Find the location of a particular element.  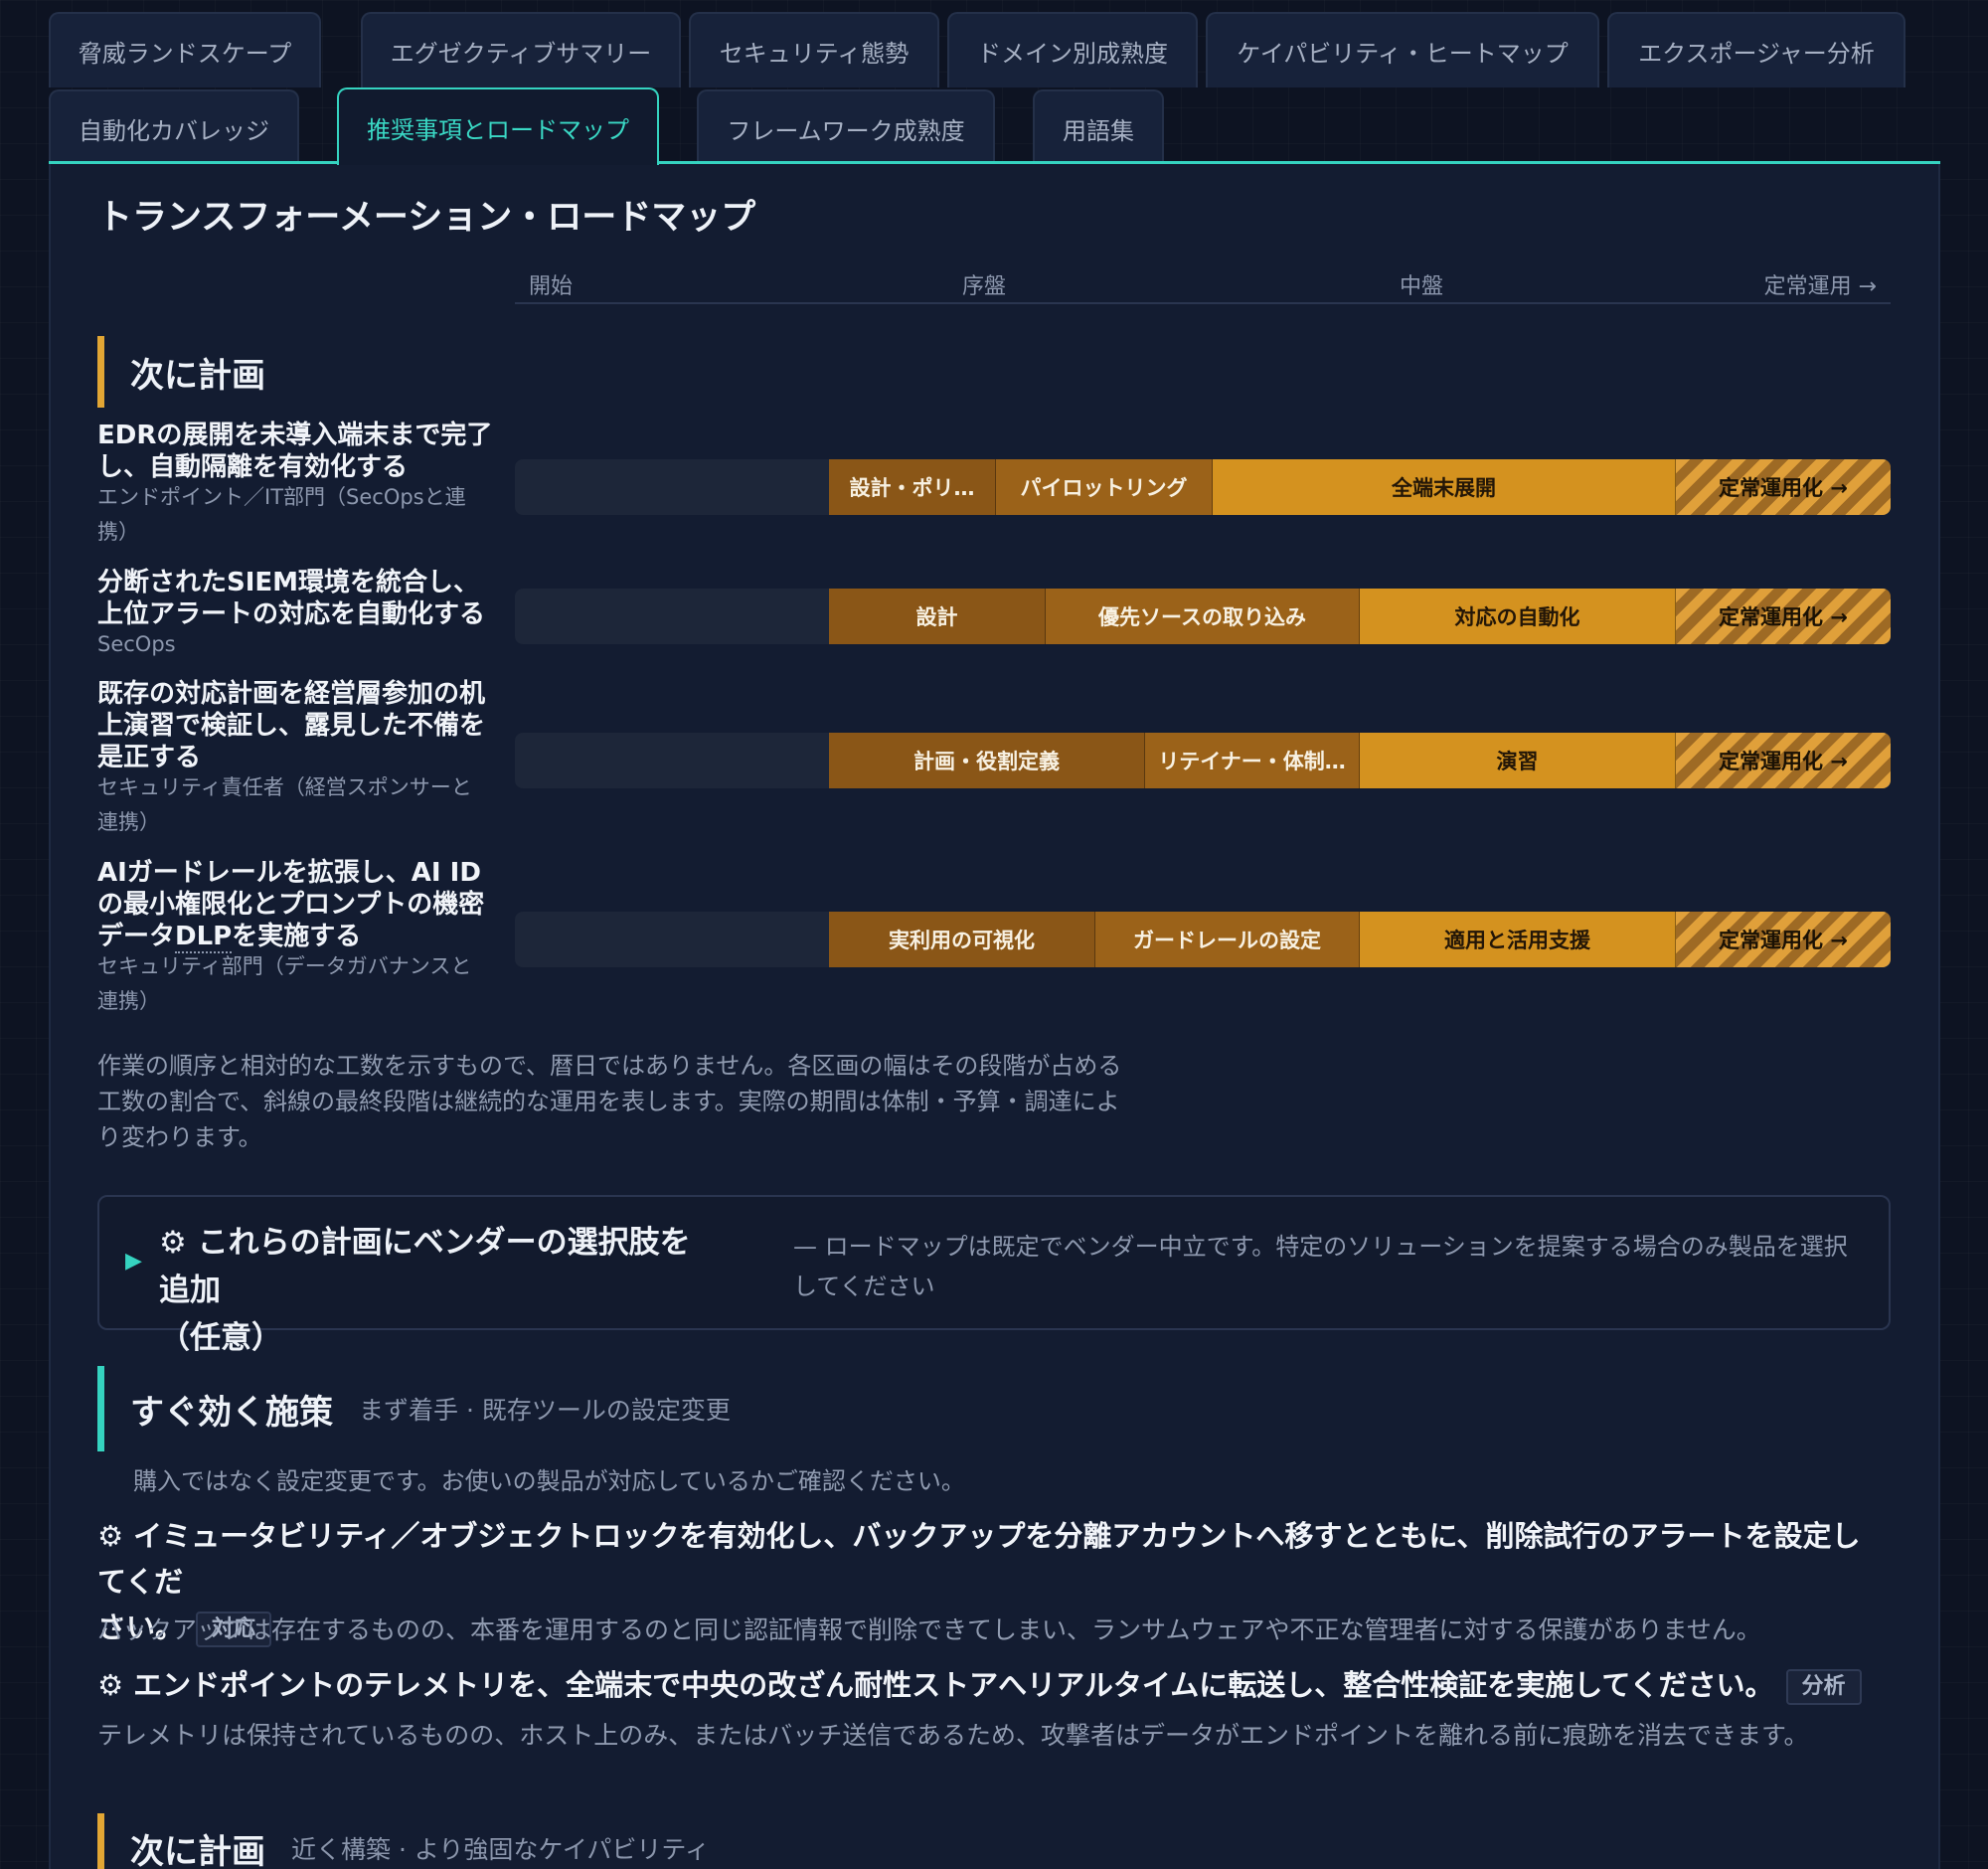

phase-segment: 計画・役割定義 is located at coordinates (987, 760).